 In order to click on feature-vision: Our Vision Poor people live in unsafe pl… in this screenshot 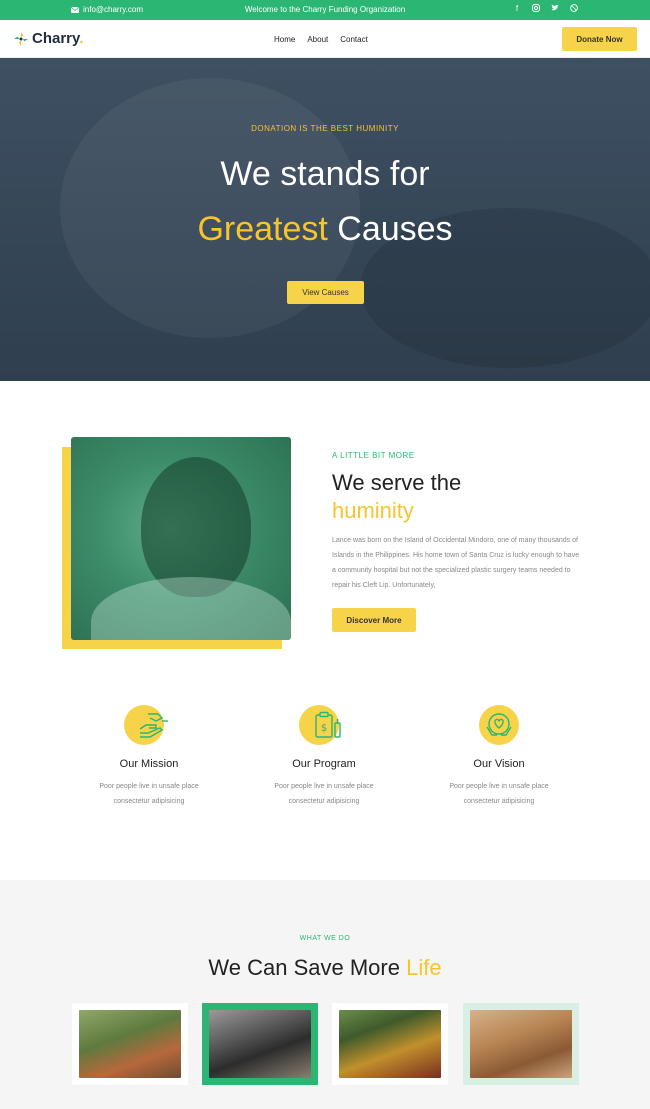, I will do `click(499, 757)`.